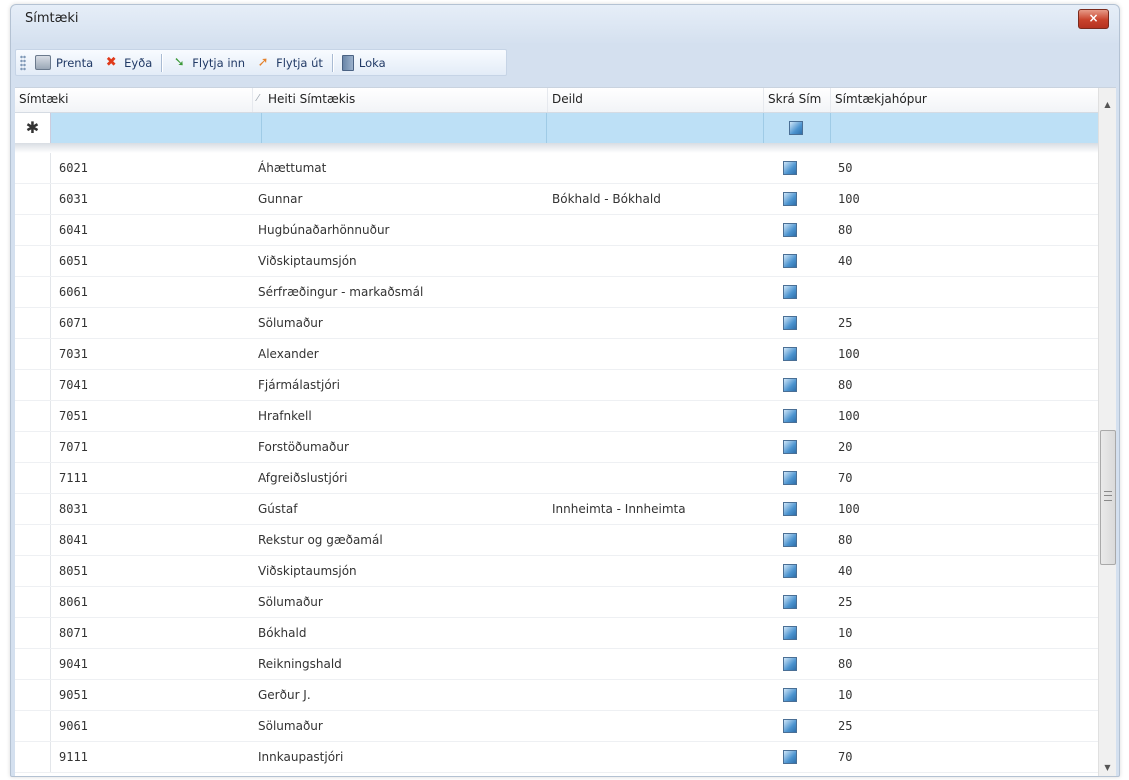  What do you see at coordinates (73, 726) in the screenshot?
I see `cell-simtaeki: 9061` at bounding box center [73, 726].